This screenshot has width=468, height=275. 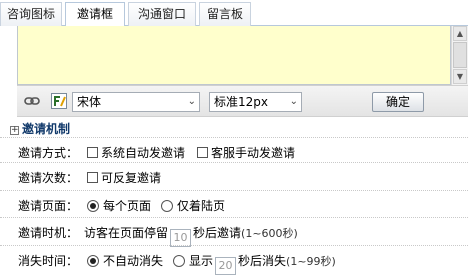 I want to click on landing-page-option: 仅着陆页, so click(x=193, y=205).